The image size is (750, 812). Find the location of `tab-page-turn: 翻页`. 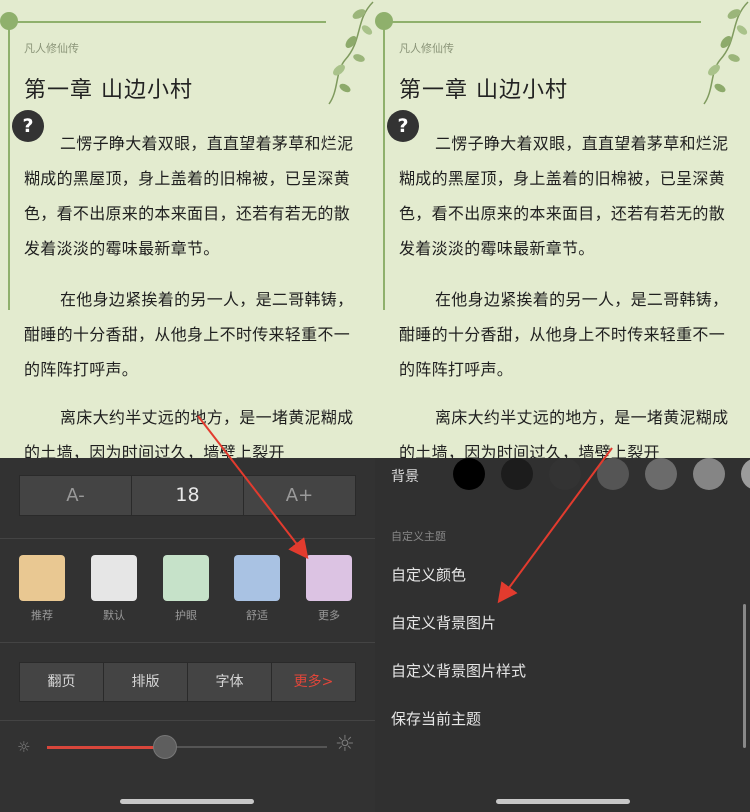

tab-page-turn: 翻页 is located at coordinates (62, 682).